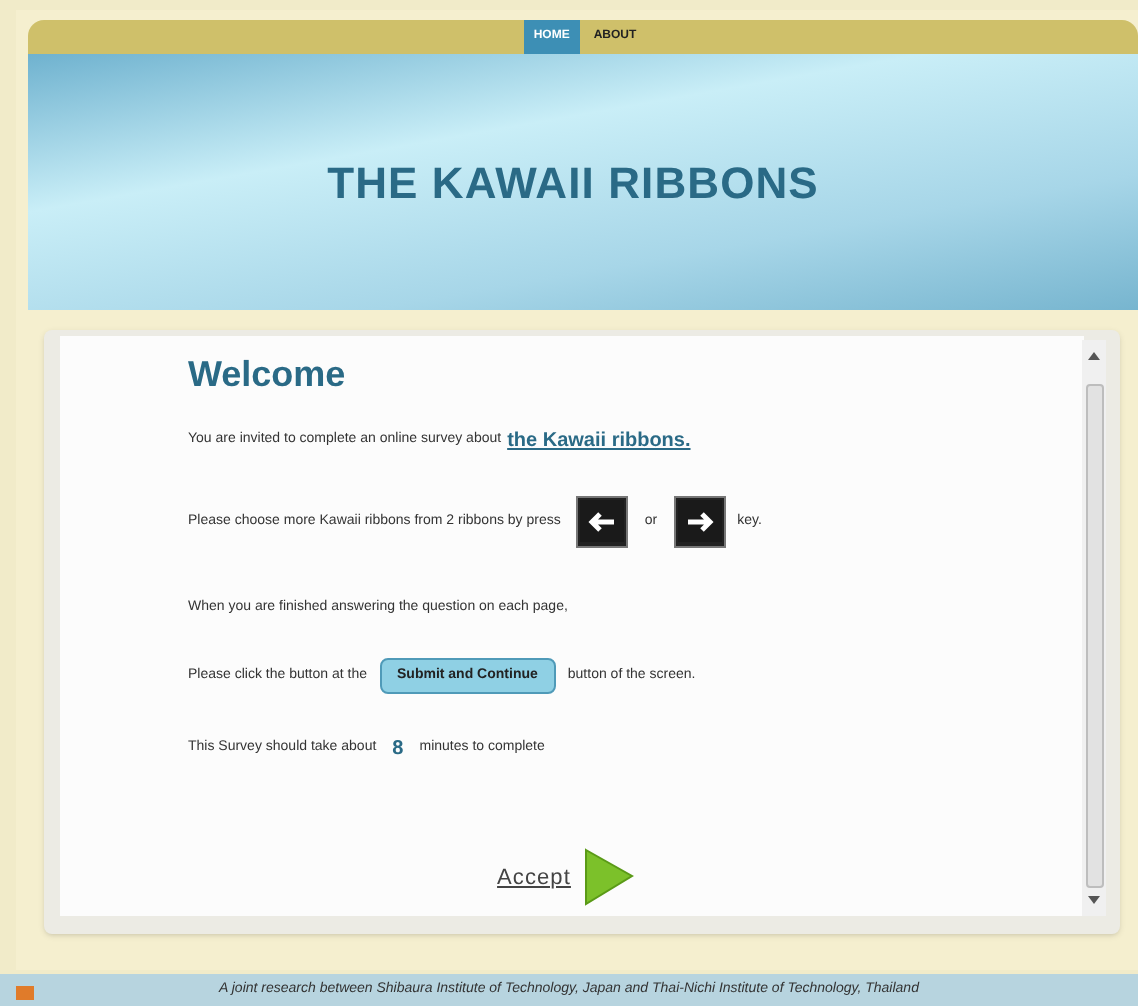  I want to click on left-arrow-key-icon, so click(602, 522).